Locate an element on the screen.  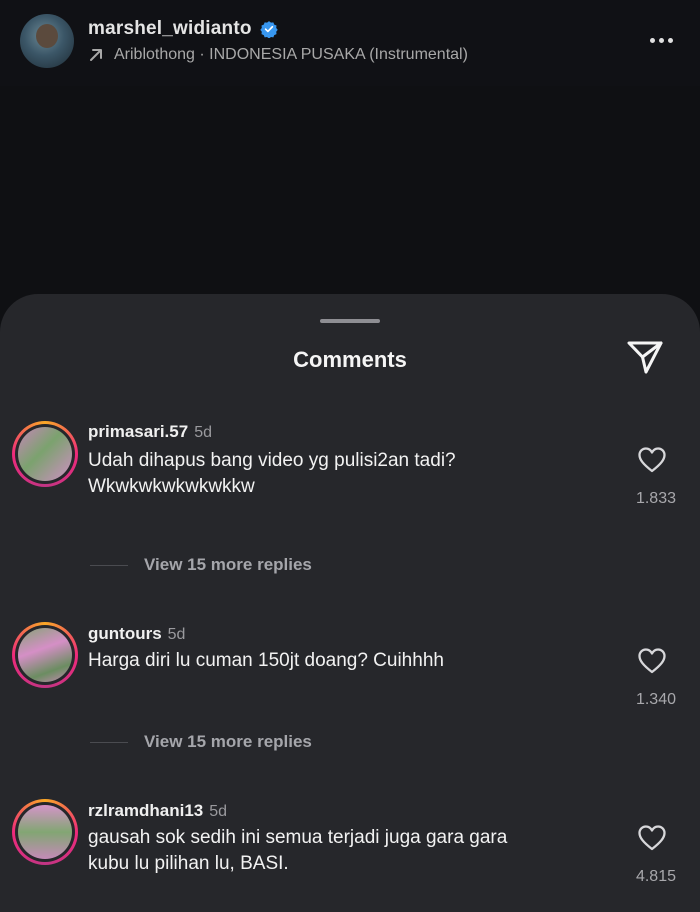
comment-text: Harga diri lu cuman 150jt doang? Cuihhhh is located at coordinates (348, 661).